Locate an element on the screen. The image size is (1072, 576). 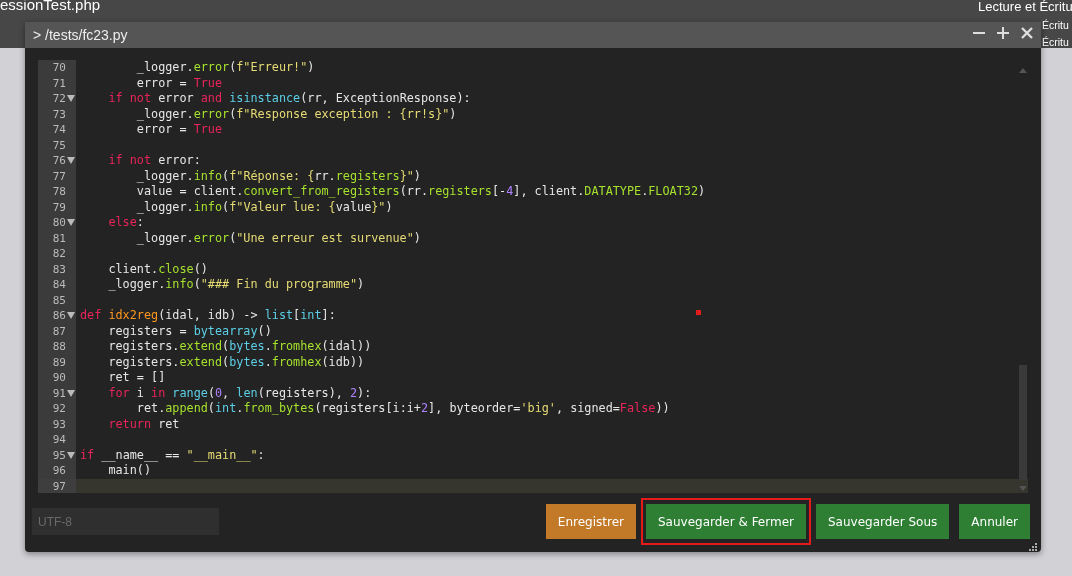
line-number: 78 is located at coordinates (58, 192).